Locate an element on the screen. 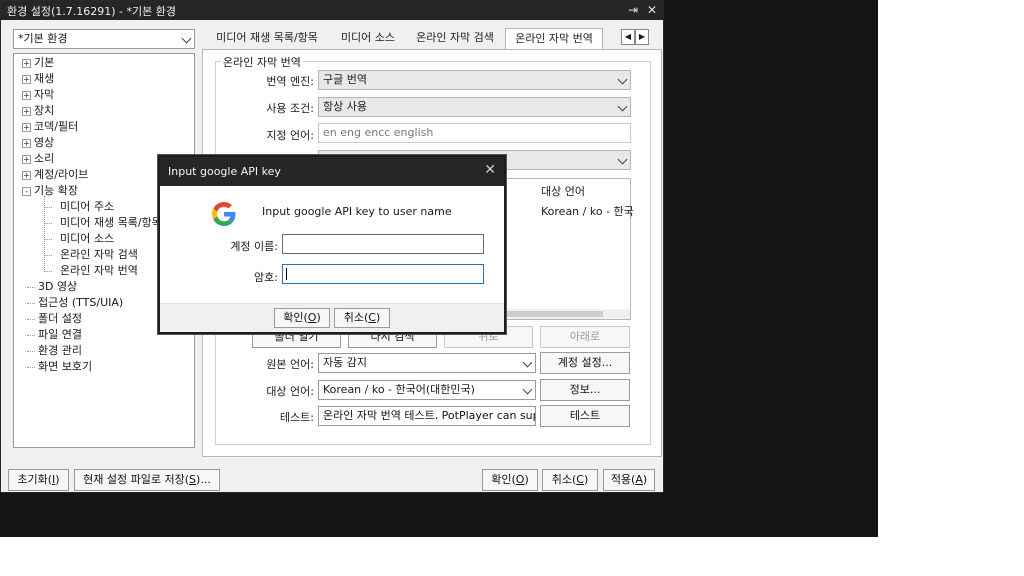 The width and height of the screenshot is (1024, 576). tree-item: 3D 영상 is located at coordinates (53, 287).